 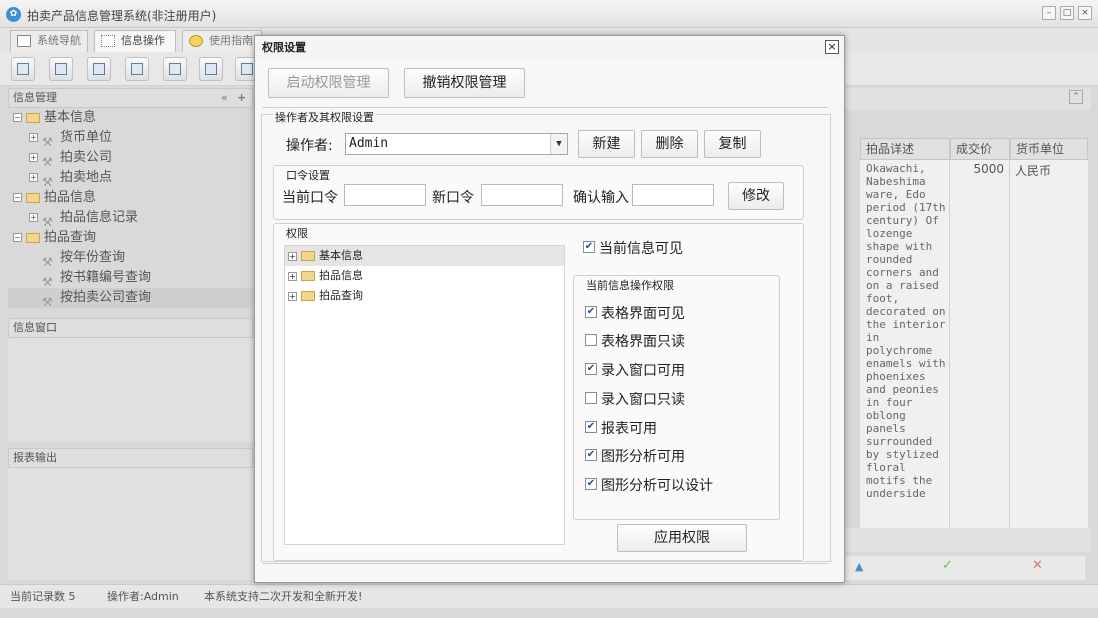 I want to click on new-password-input, so click(x=522, y=195).